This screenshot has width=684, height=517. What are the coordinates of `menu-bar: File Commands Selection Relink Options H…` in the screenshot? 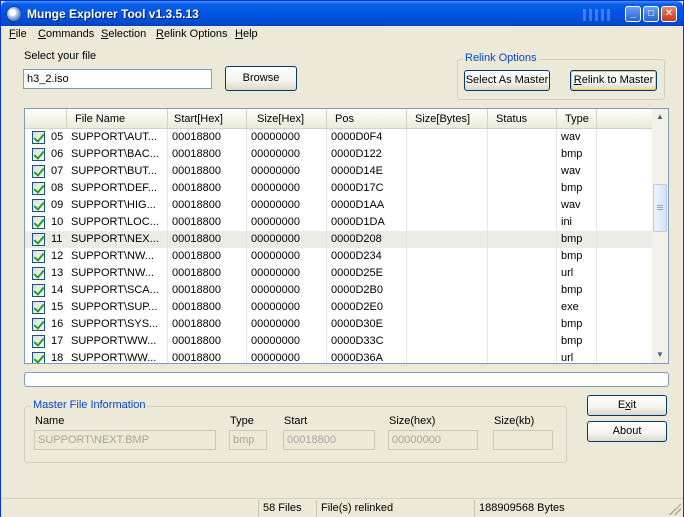 It's located at (342, 35).